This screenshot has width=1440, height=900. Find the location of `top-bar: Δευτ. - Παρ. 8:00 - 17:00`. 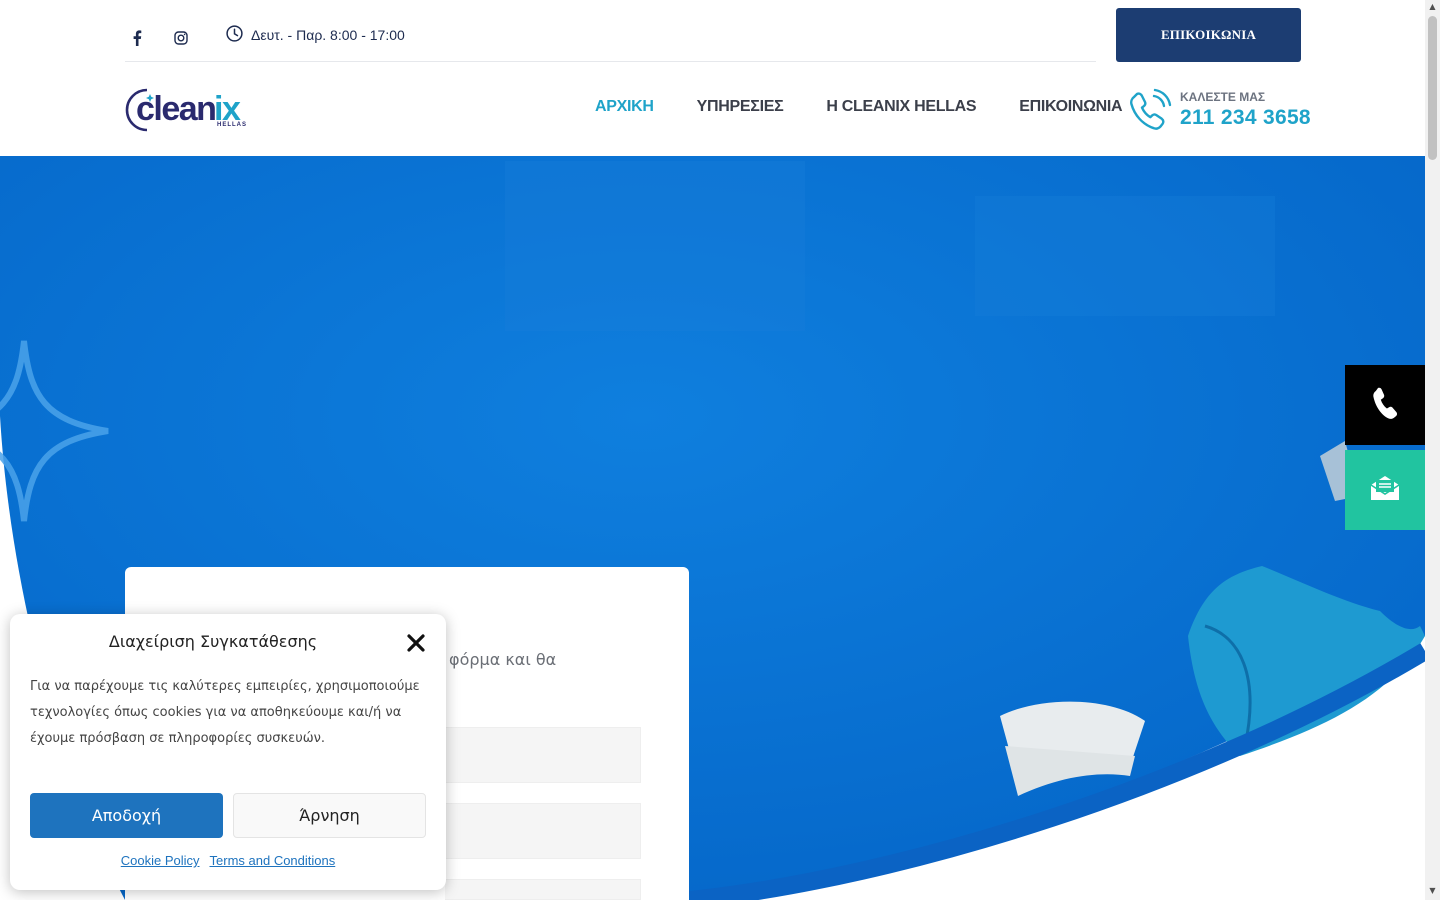

top-bar: Δευτ. - Παρ. 8:00 - 17:00 is located at coordinates (610, 31).